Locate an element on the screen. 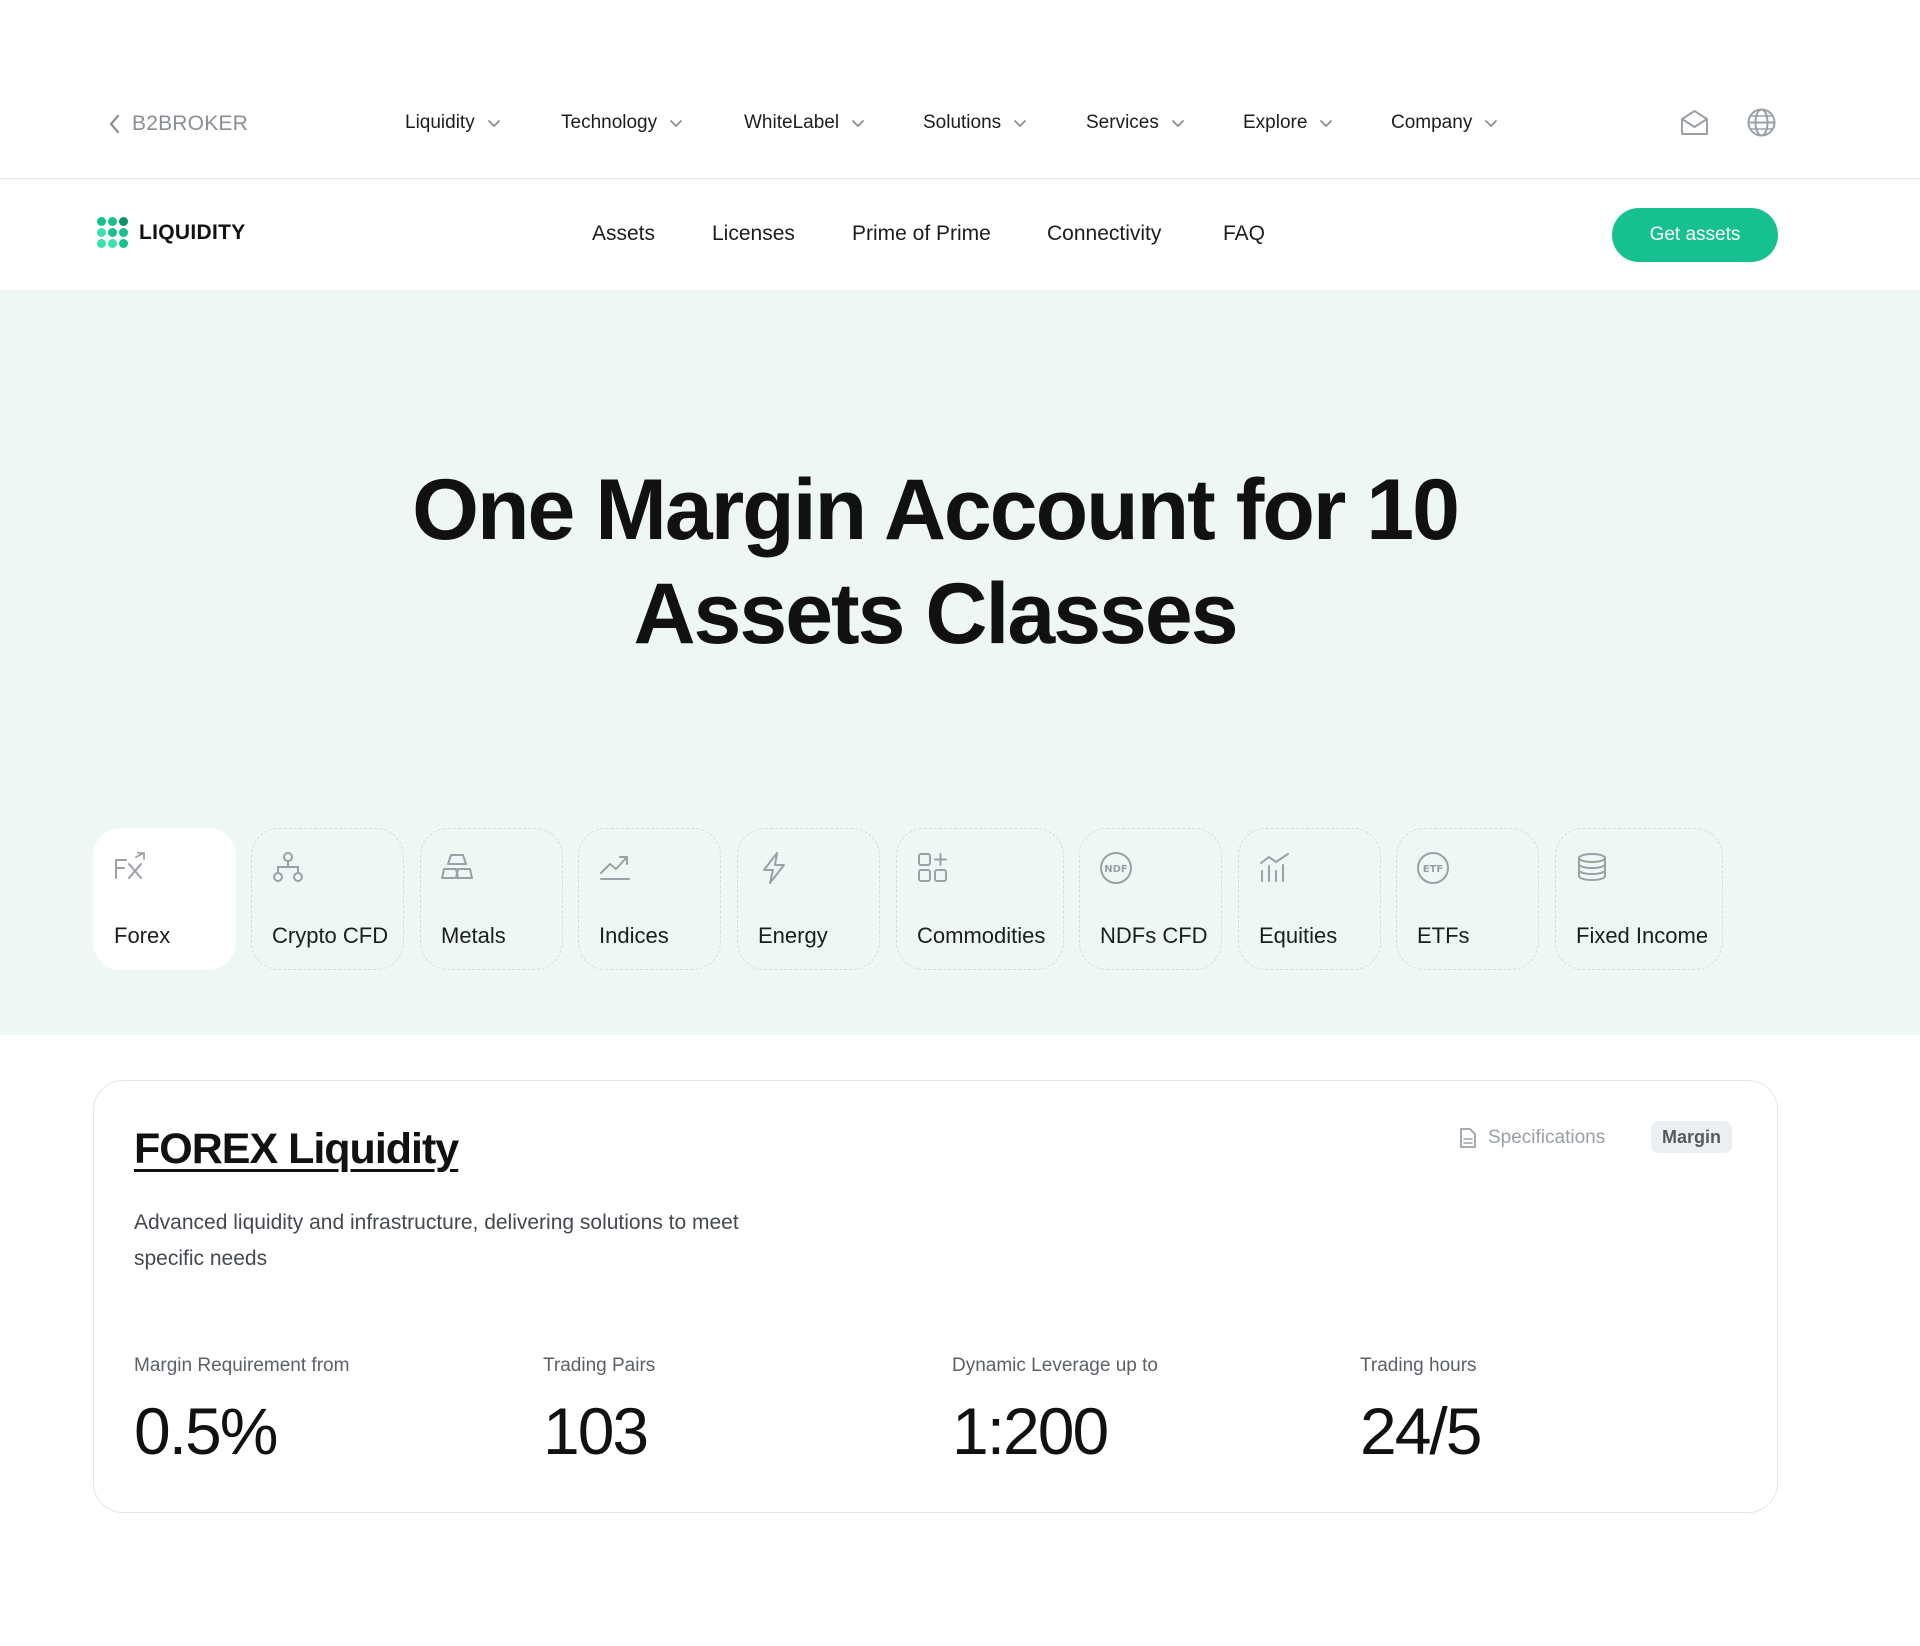  sub-nav-assets: Assets is located at coordinates (623, 234).